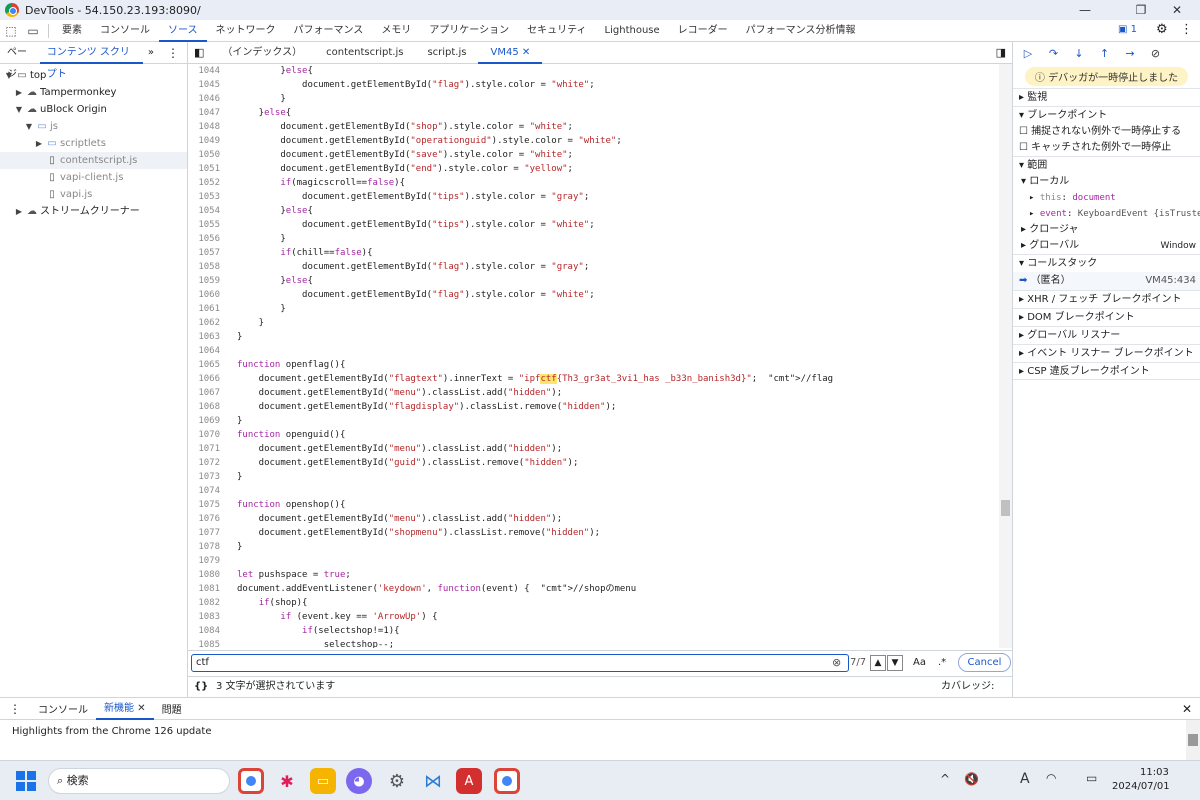 This screenshot has height=800, width=1200. Describe the element at coordinates (72, 31) in the screenshot. I see `tab-elements: 要素` at that location.